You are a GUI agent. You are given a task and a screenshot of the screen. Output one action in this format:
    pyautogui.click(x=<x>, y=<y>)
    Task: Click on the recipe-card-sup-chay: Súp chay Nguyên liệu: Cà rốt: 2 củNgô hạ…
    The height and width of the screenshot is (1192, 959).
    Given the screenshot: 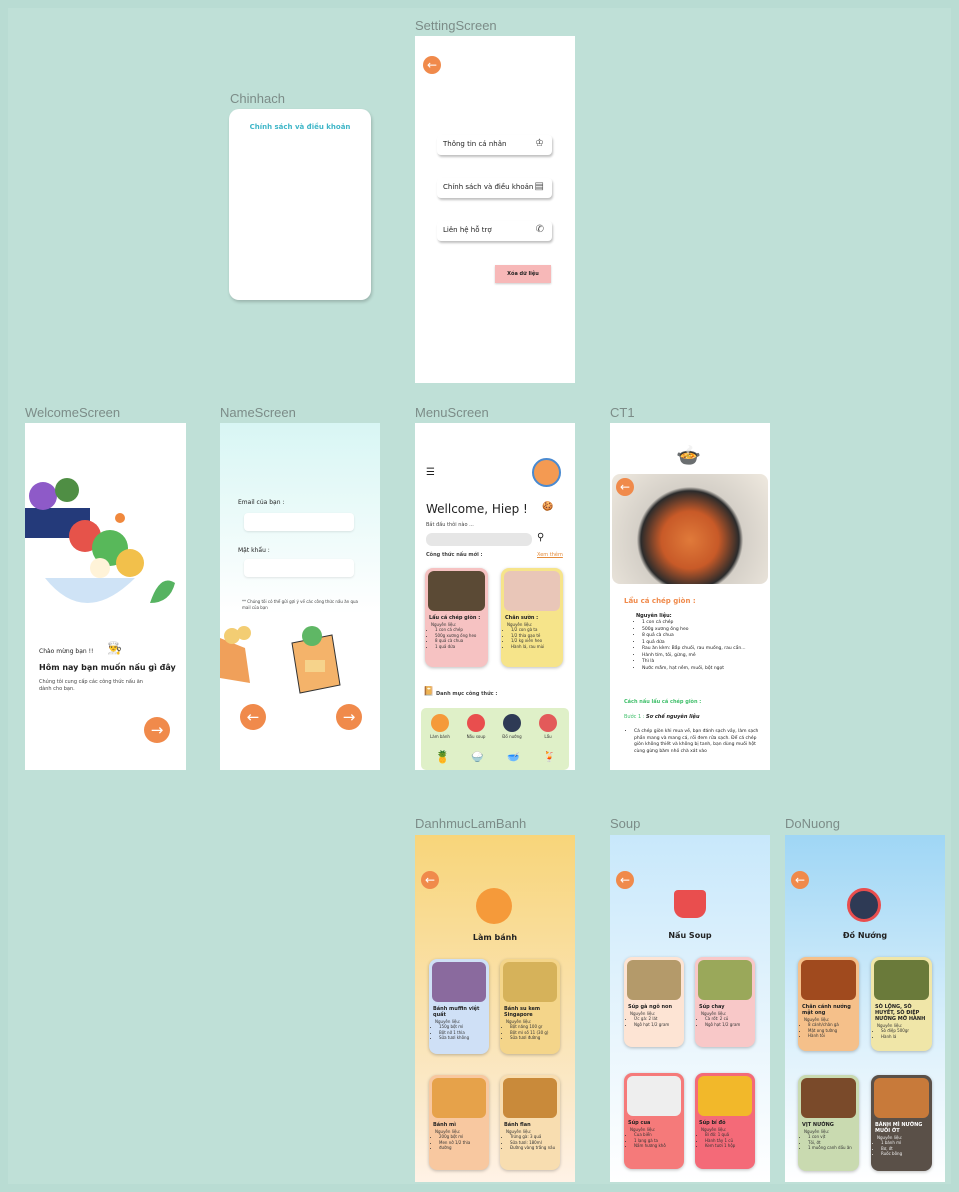 What is the action you would take?
    pyautogui.click(x=725, y=1002)
    